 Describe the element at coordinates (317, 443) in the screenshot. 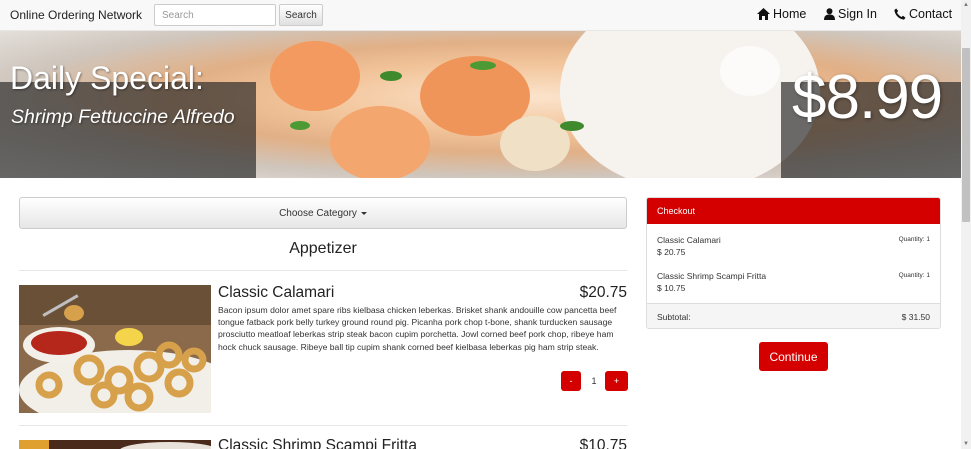

I see `item-name: Classic Shrimp Scampi Fritta` at that location.